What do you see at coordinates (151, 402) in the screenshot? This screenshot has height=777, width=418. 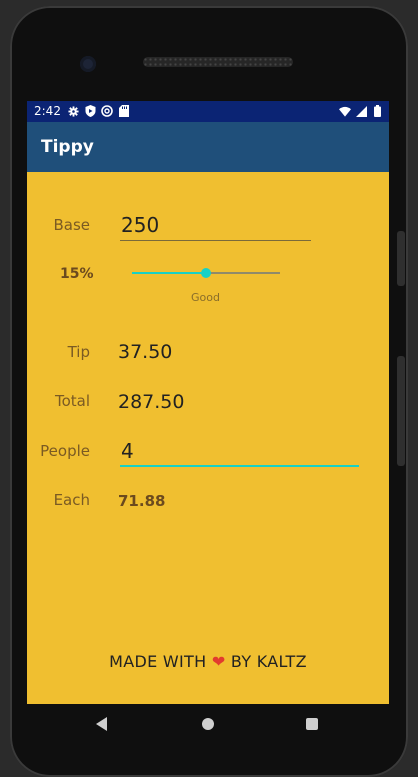 I see `total-amount: 287.50` at bounding box center [151, 402].